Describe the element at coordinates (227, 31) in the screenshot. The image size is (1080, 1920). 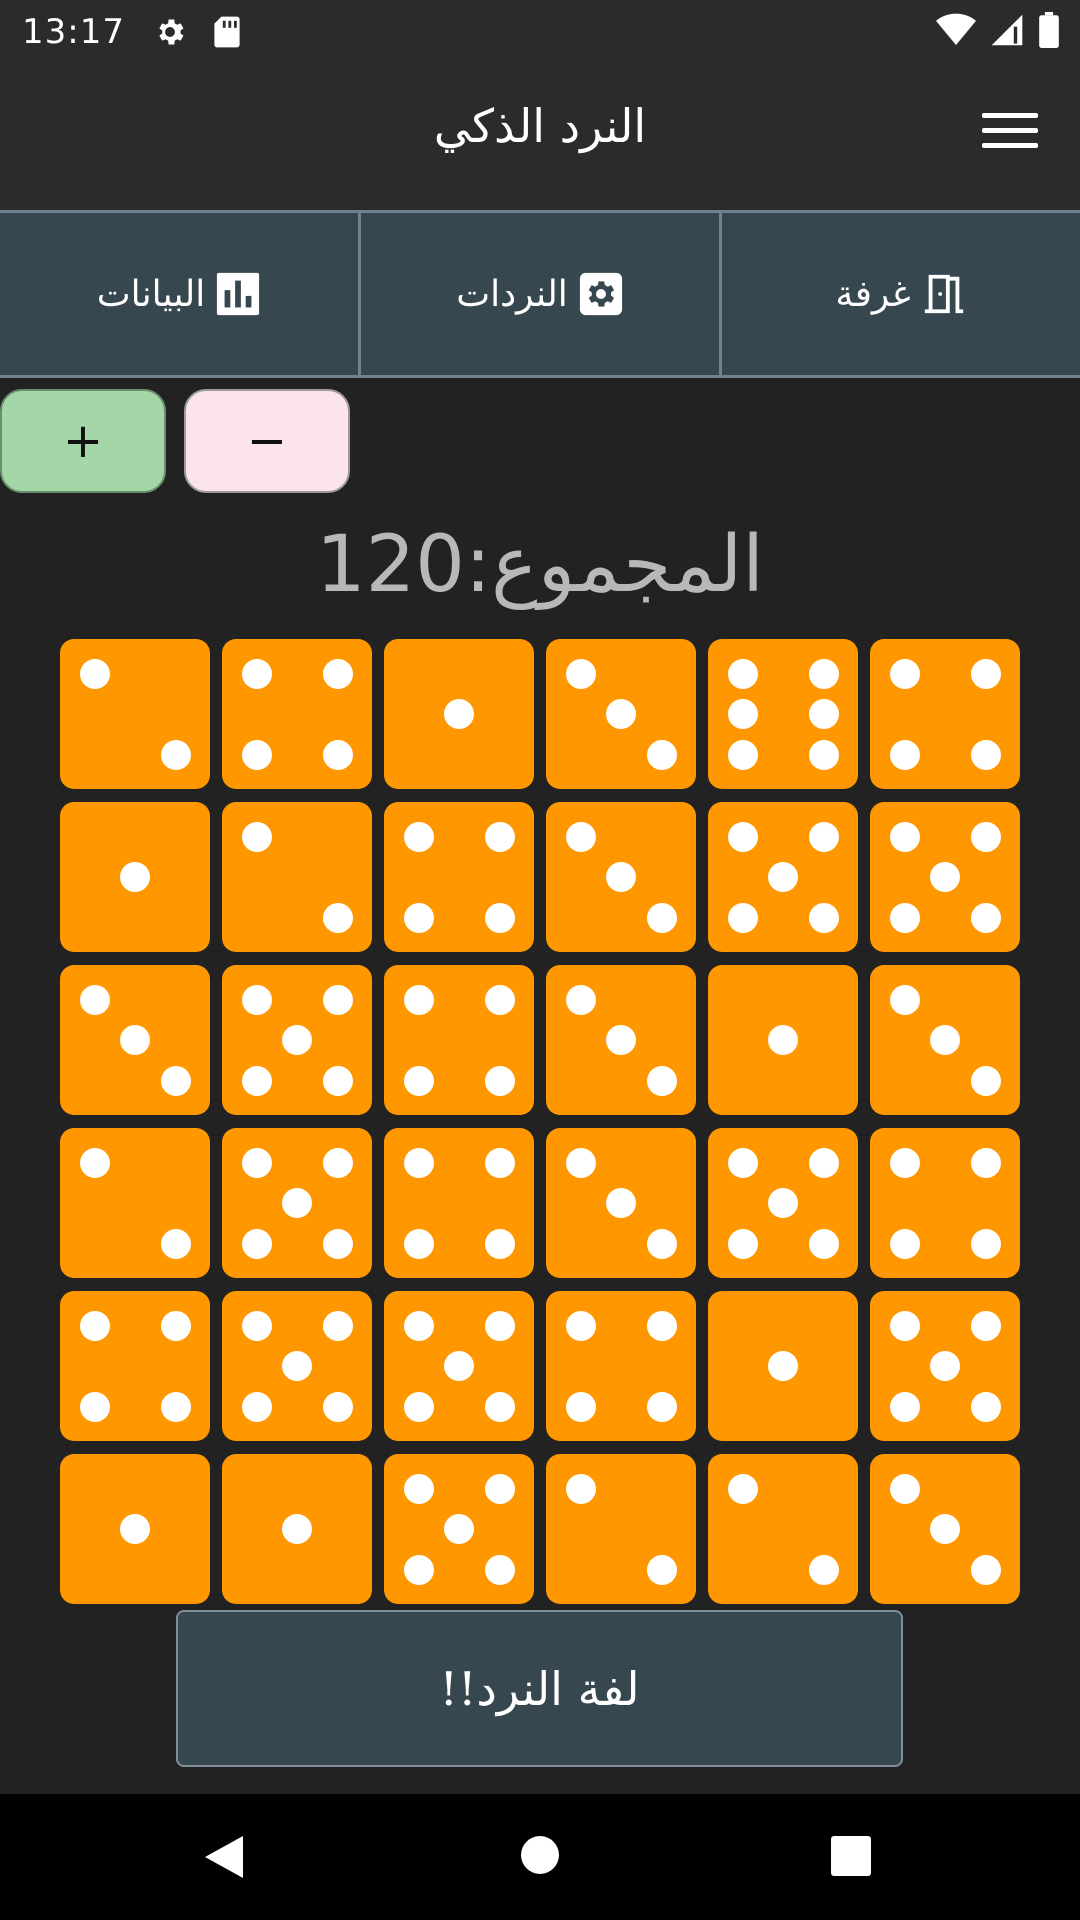
I see `sd-card-icon` at that location.